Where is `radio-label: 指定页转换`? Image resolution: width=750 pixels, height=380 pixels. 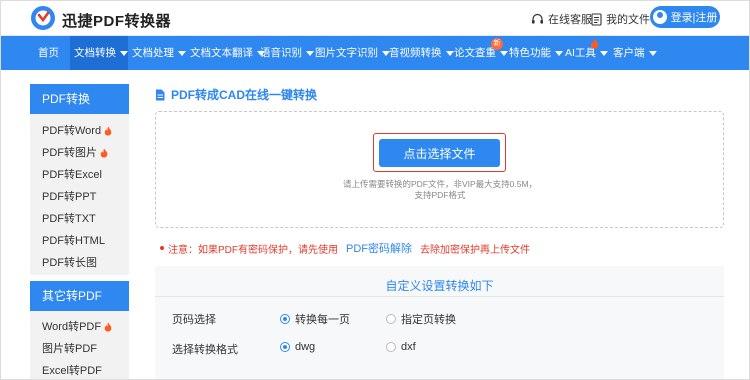
radio-label: 指定页转换 is located at coordinates (428, 320).